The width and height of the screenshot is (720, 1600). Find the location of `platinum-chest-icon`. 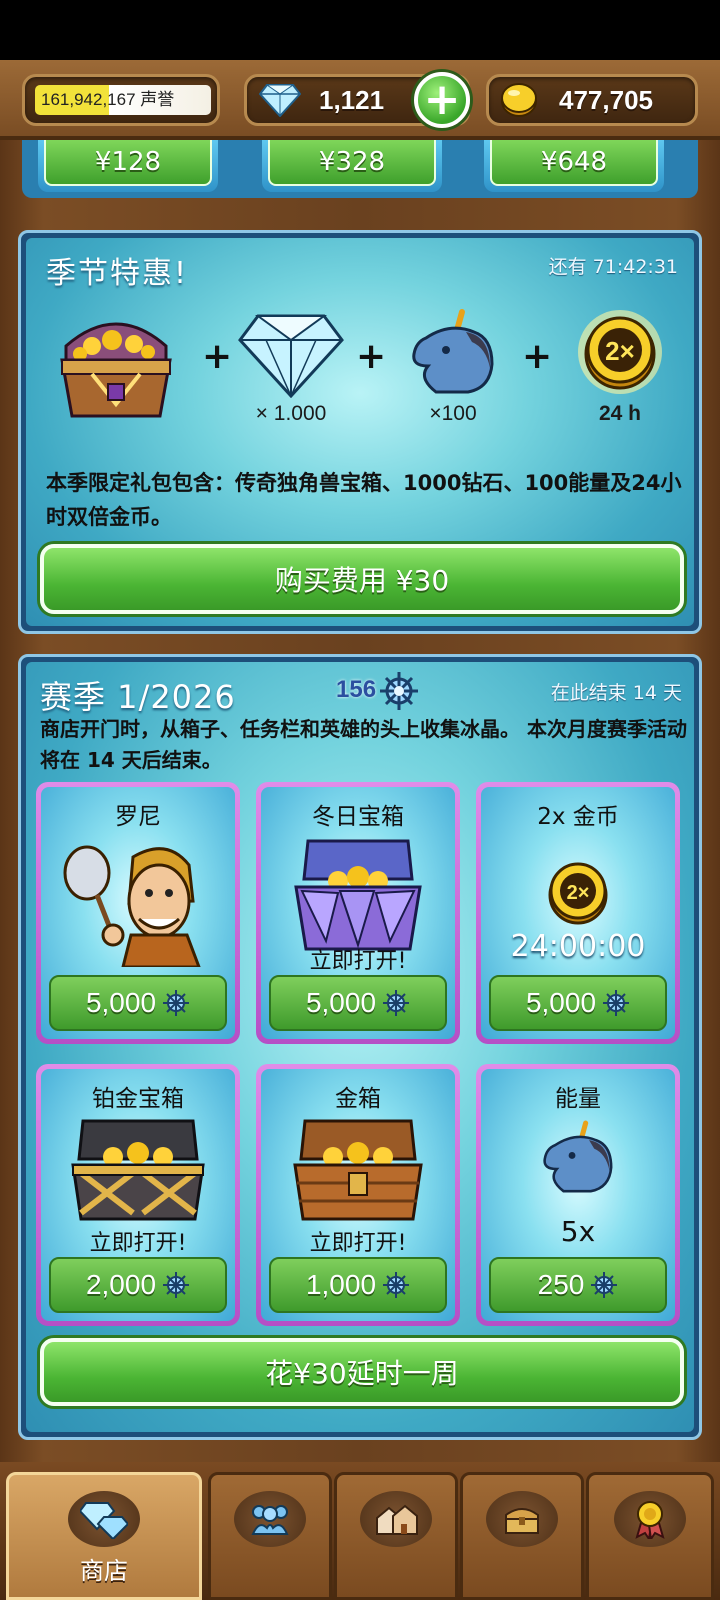

platinum-chest-icon is located at coordinates (138, 1170).